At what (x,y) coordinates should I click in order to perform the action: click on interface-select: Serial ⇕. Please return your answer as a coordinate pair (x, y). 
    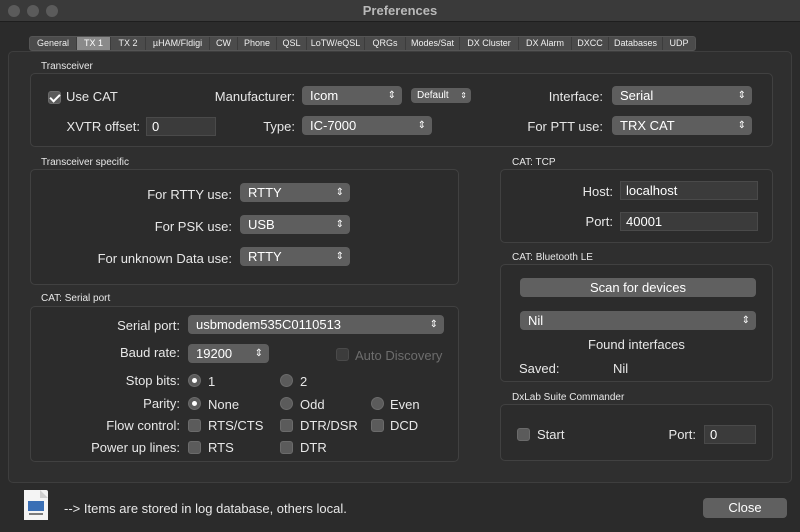
    Looking at the image, I should click on (682, 95).